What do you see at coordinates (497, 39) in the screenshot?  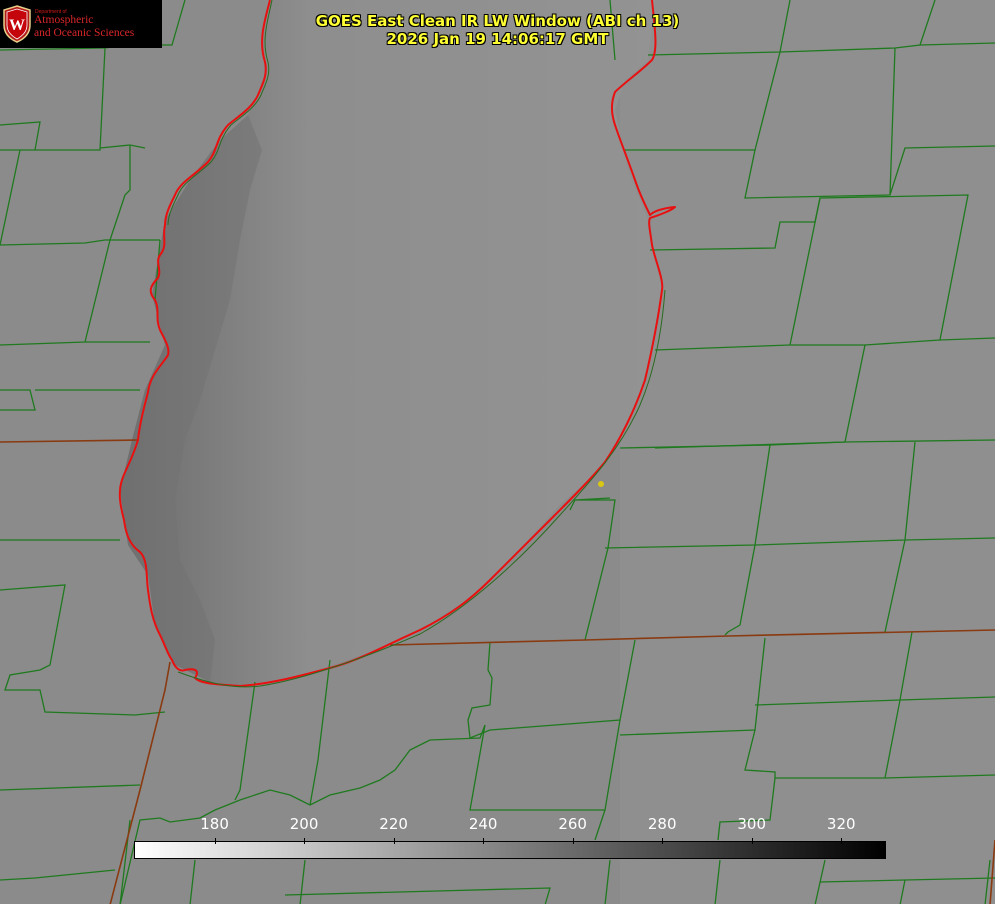 I see `image-timestamp: 2026 Jan 19 14:06:17 GMT` at bounding box center [497, 39].